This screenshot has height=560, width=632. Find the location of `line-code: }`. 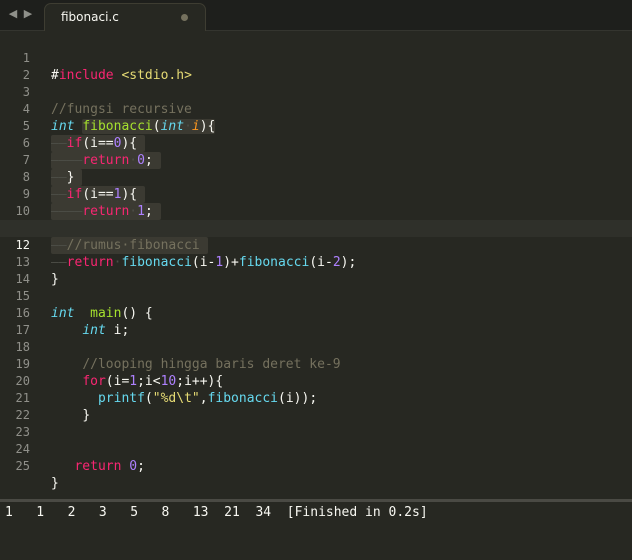

line-code: } is located at coordinates (55, 483).